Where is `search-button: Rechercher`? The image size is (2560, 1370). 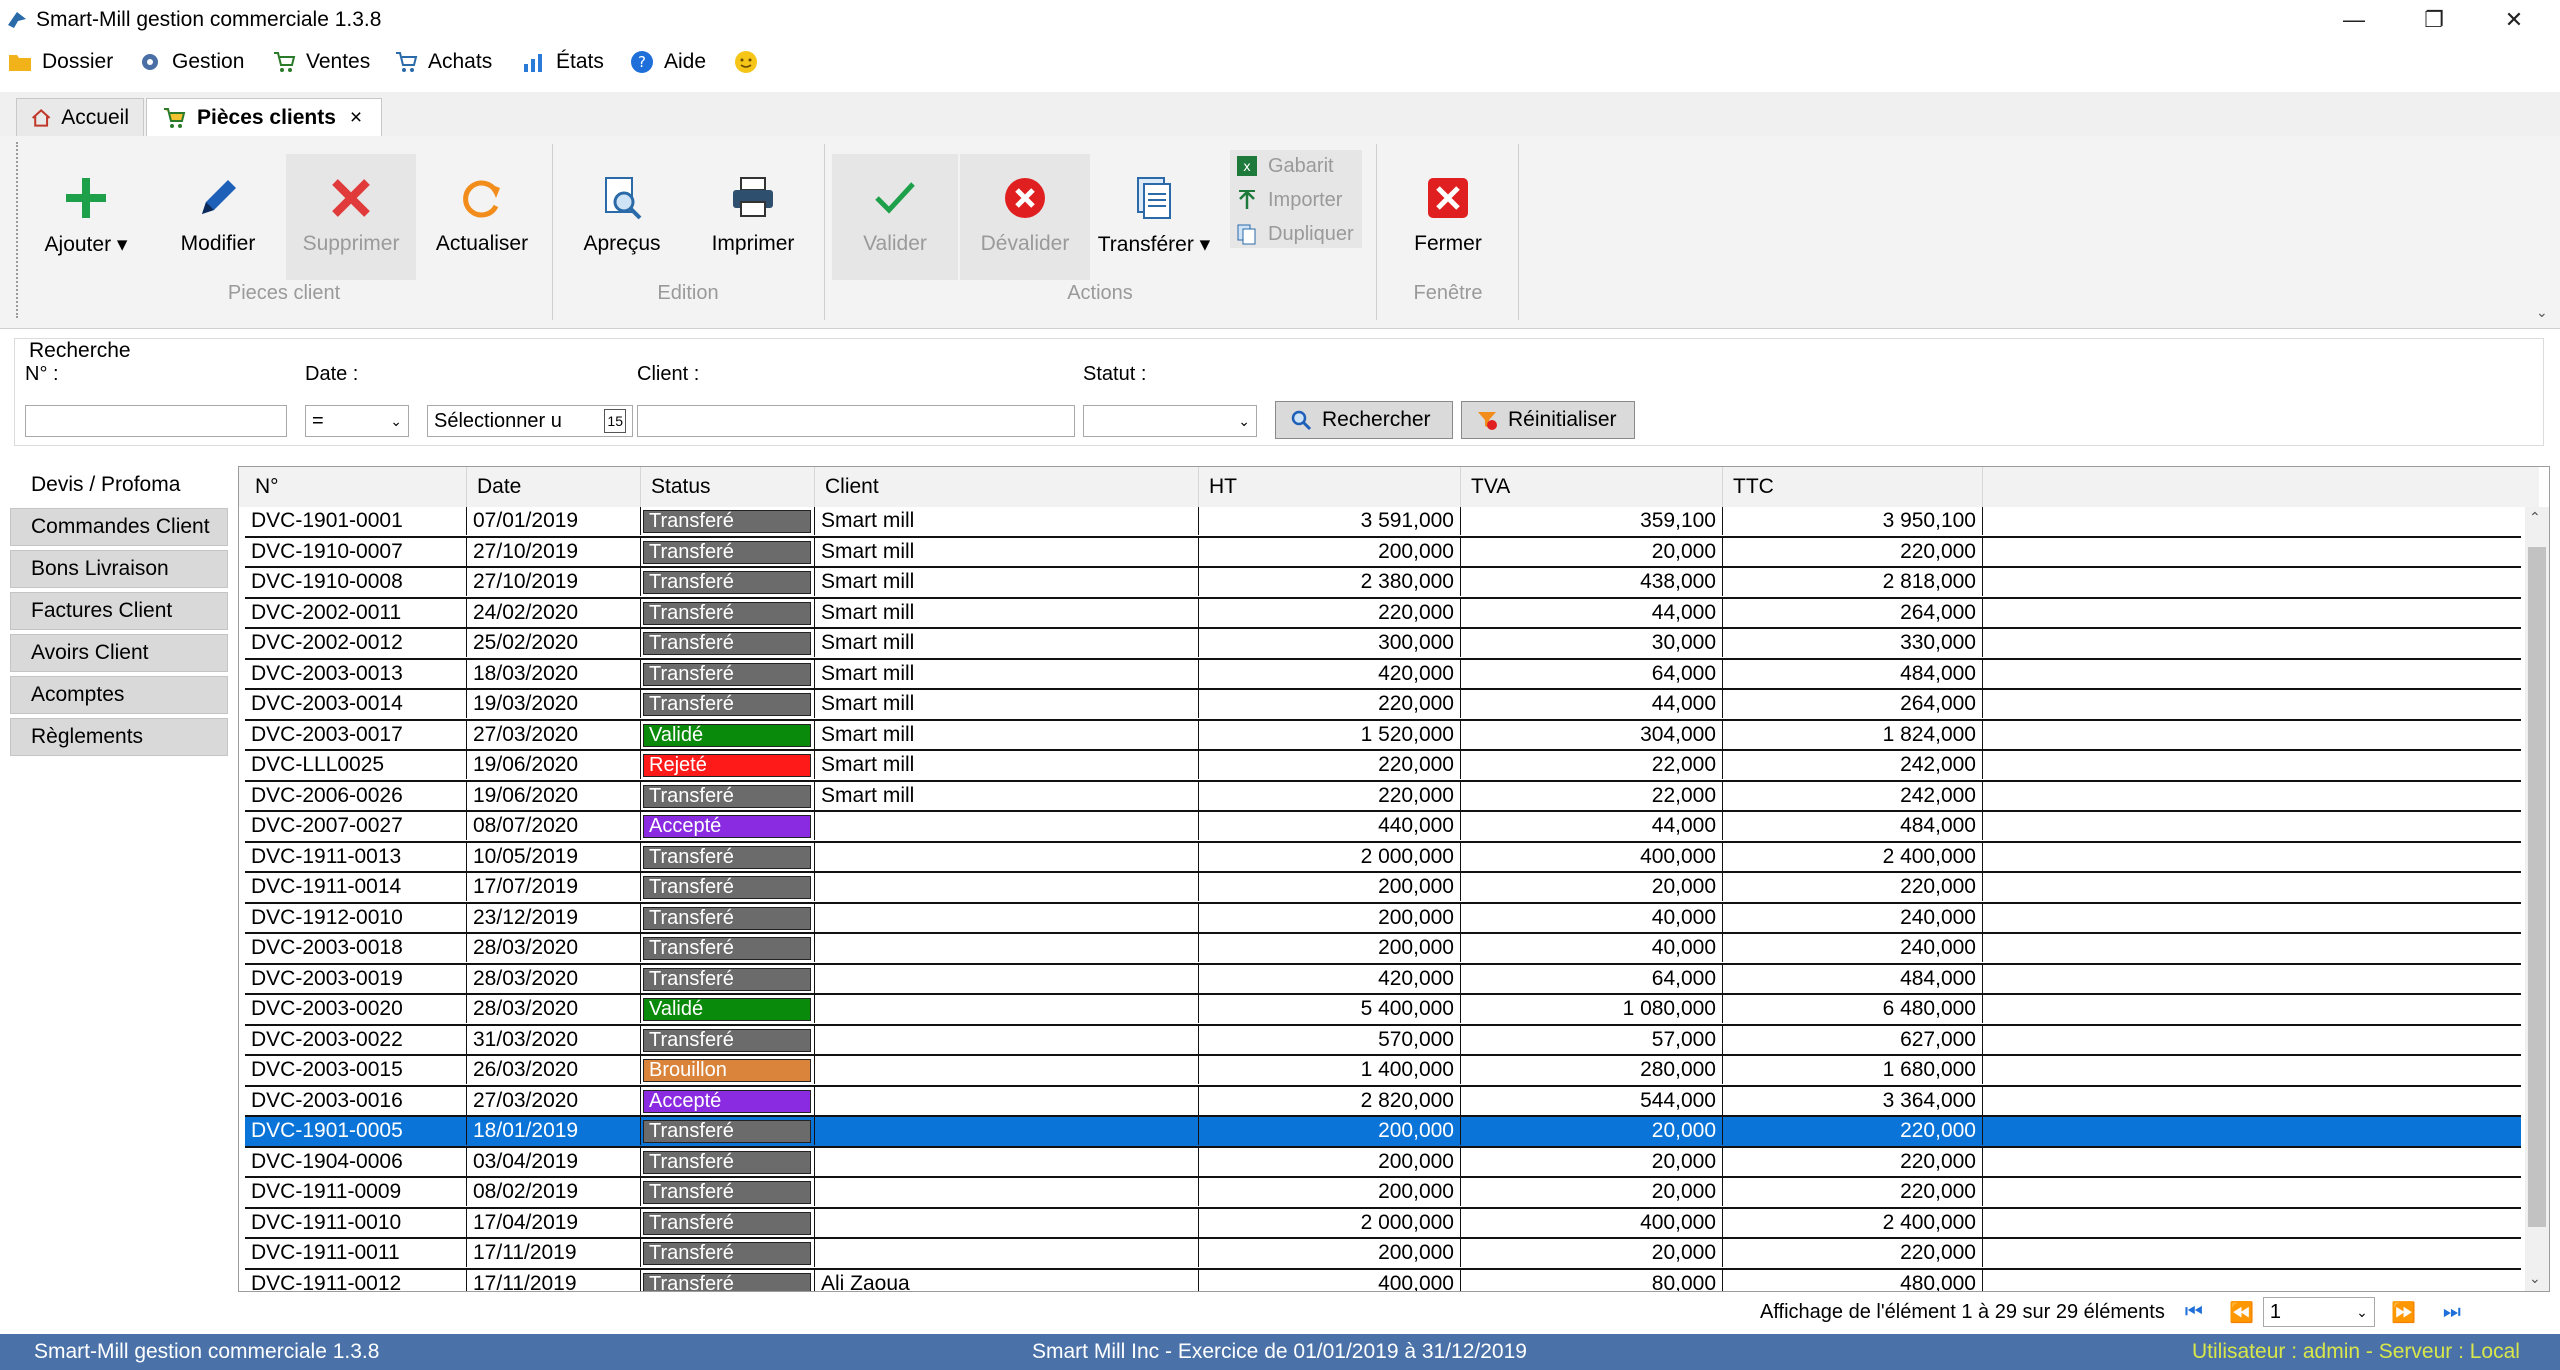
search-button: Rechercher is located at coordinates (1364, 420).